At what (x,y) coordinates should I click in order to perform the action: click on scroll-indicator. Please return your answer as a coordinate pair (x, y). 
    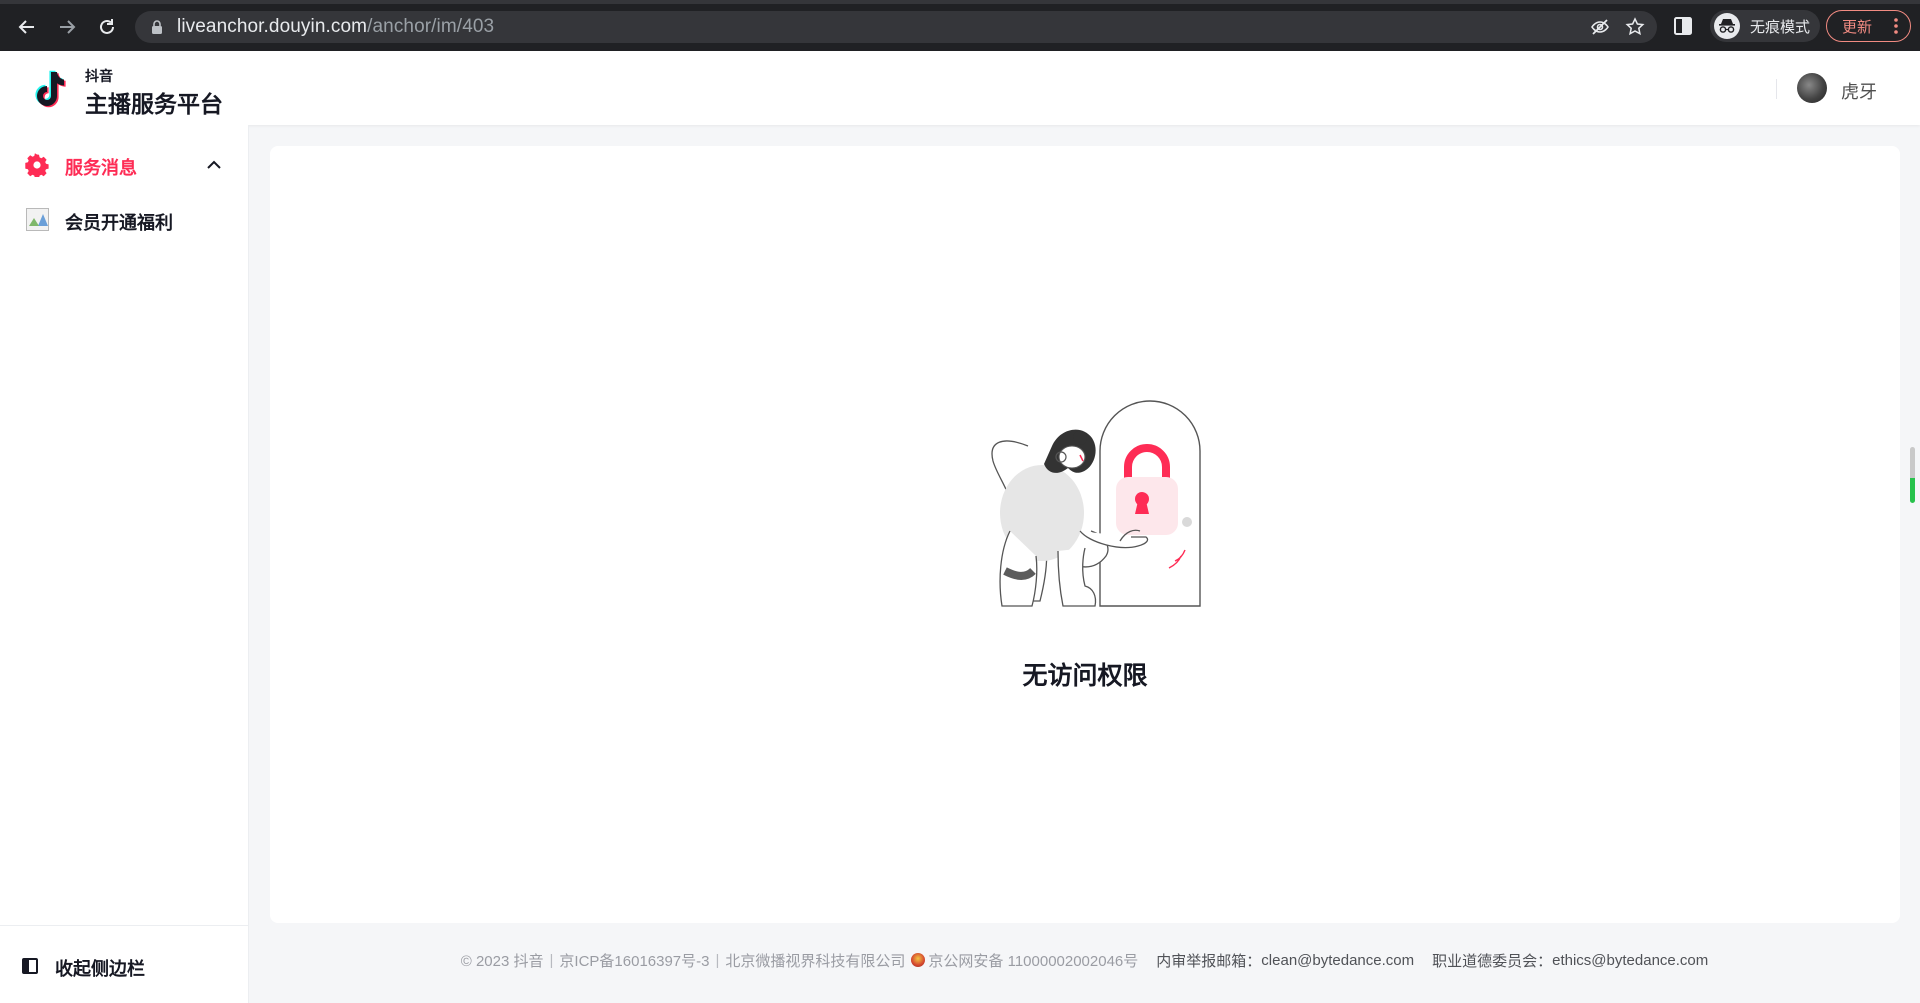
    Looking at the image, I should click on (1912, 475).